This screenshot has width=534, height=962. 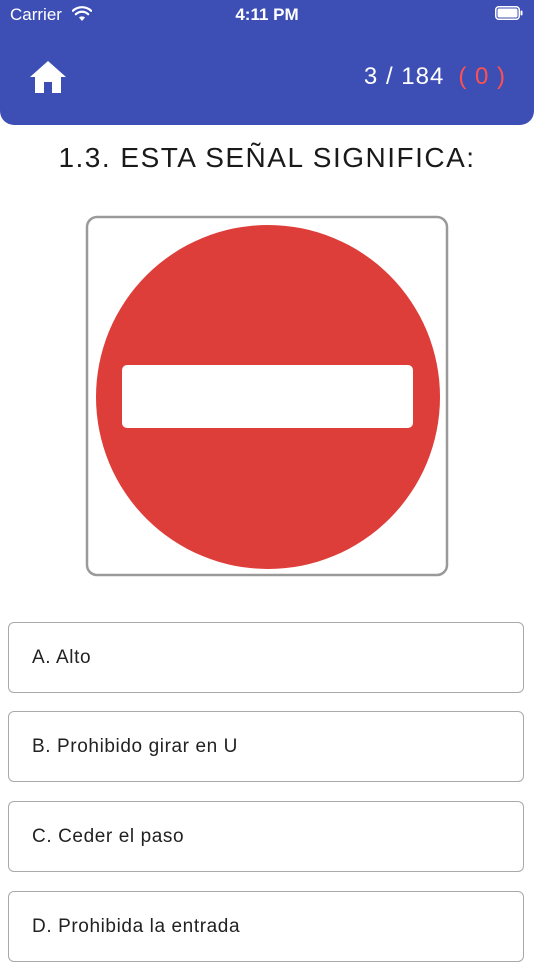 I want to click on question-counter: 3 / 184 ( 0 ), so click(x=435, y=77).